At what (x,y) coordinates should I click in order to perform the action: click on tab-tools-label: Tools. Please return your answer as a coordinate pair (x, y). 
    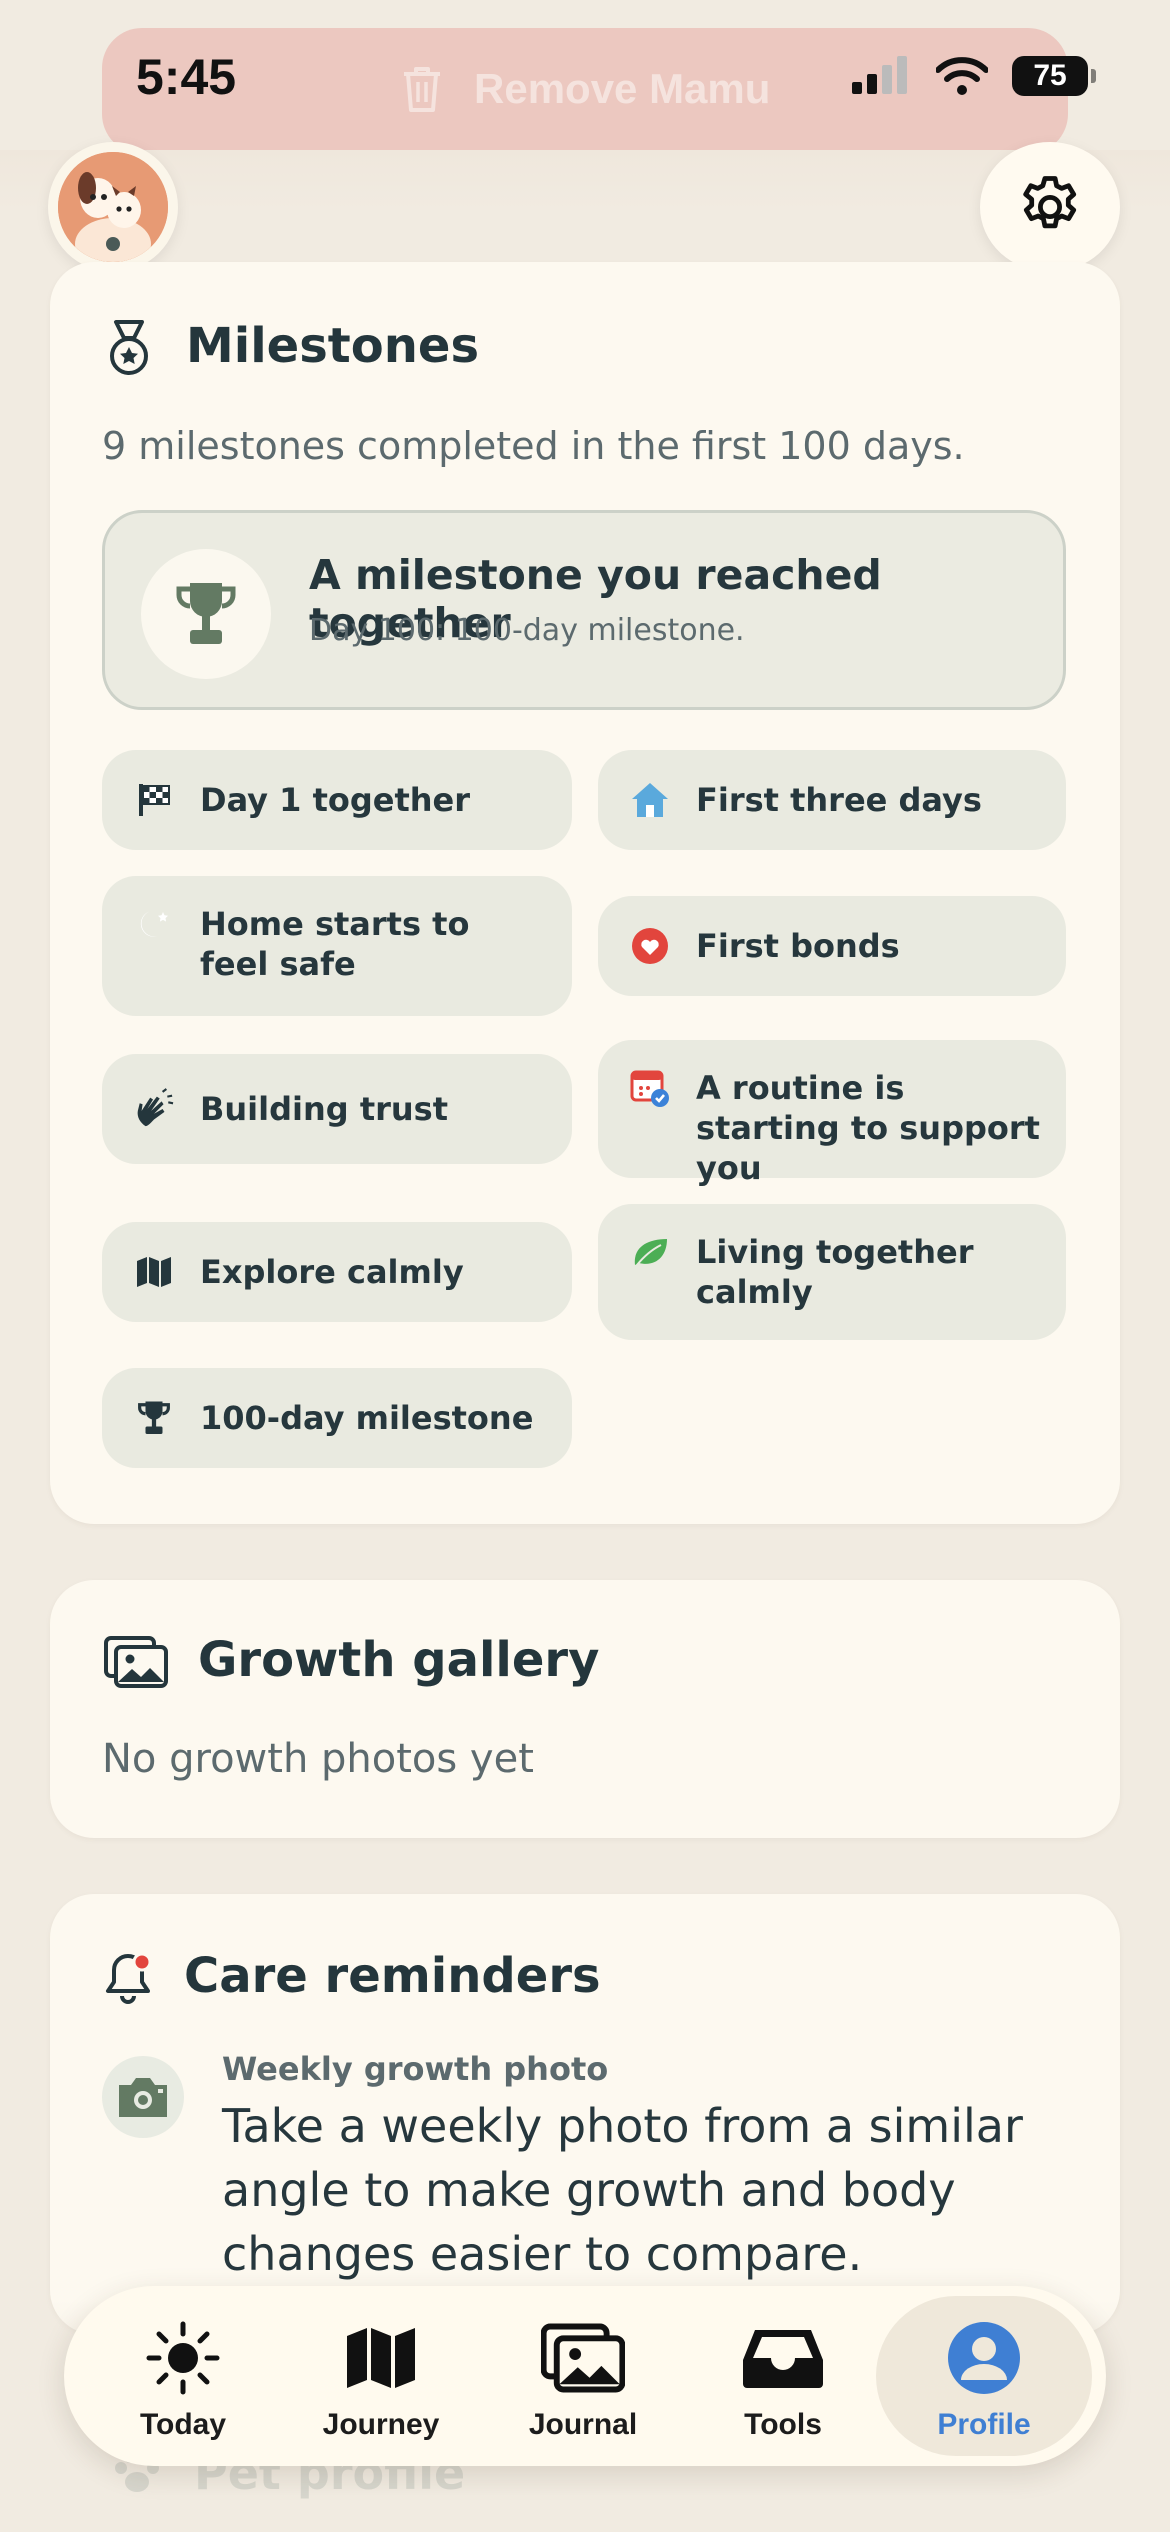
    Looking at the image, I should click on (783, 2424).